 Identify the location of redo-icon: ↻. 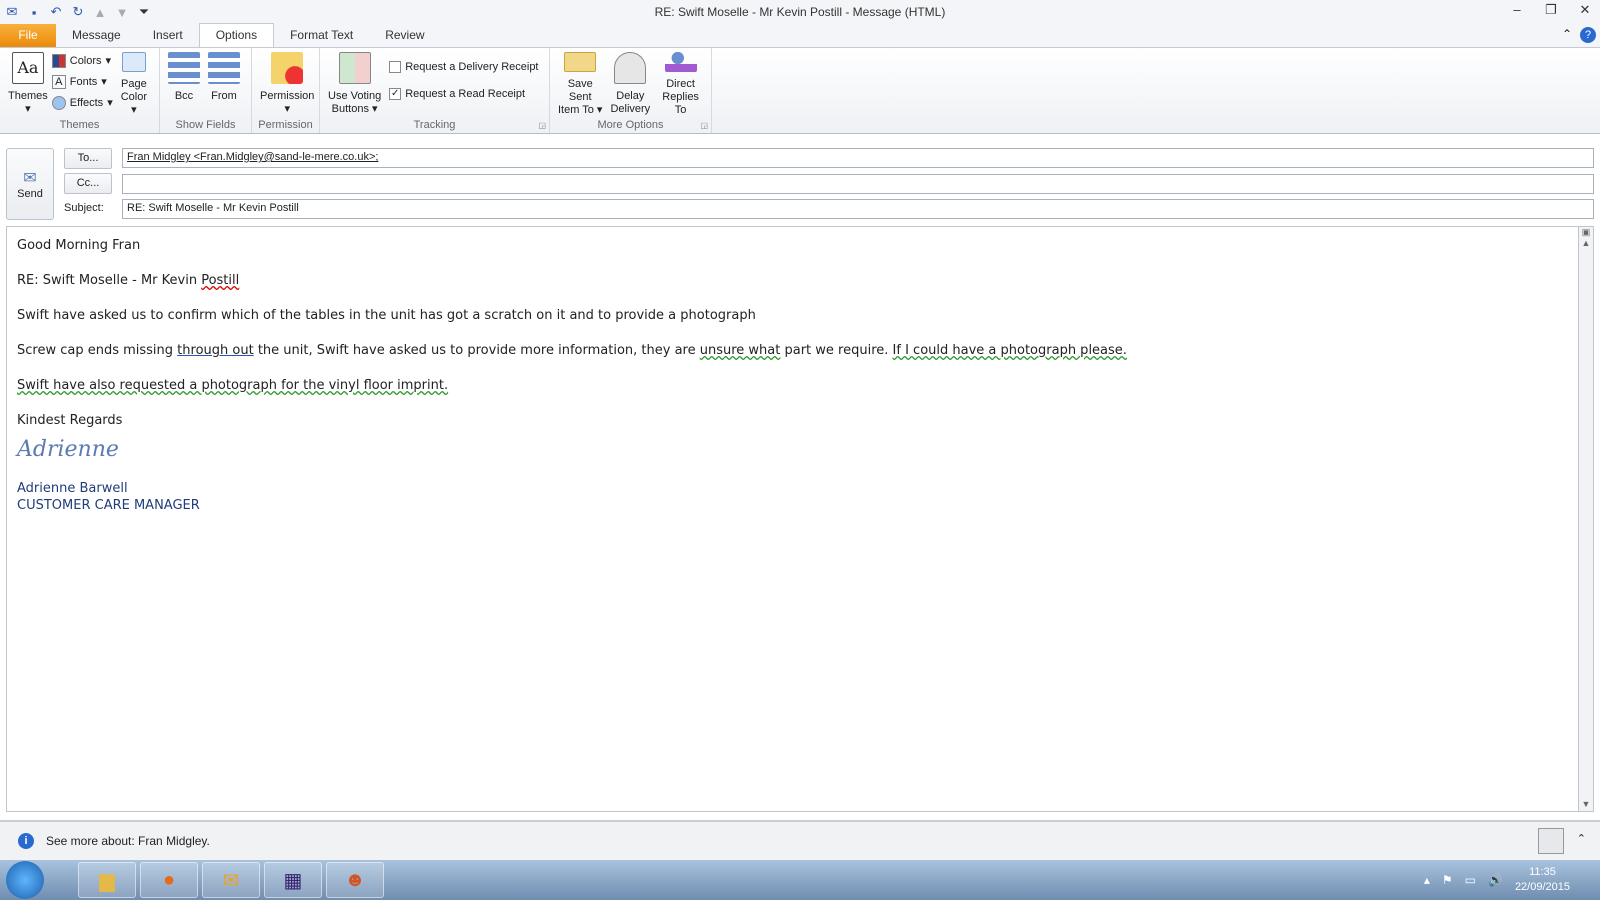
(78, 12).